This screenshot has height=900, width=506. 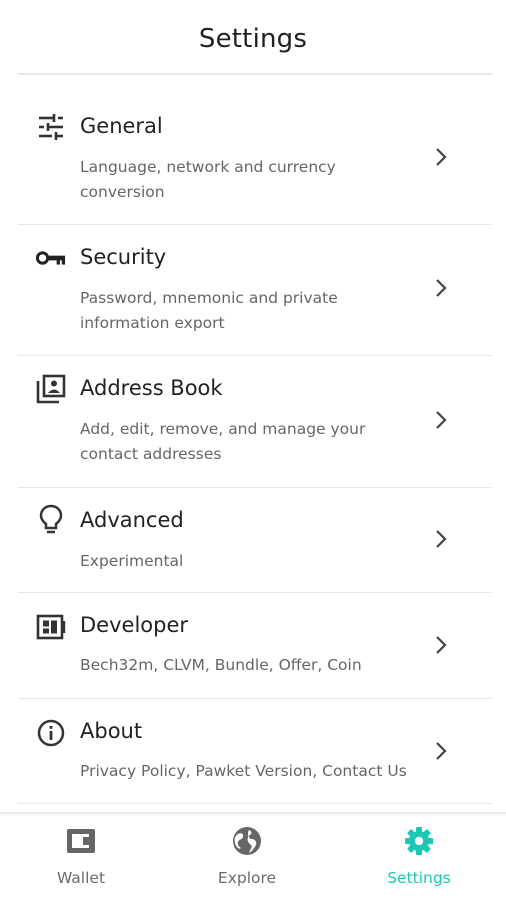 I want to click on tab-wallet: Wallet, so click(x=81, y=861).